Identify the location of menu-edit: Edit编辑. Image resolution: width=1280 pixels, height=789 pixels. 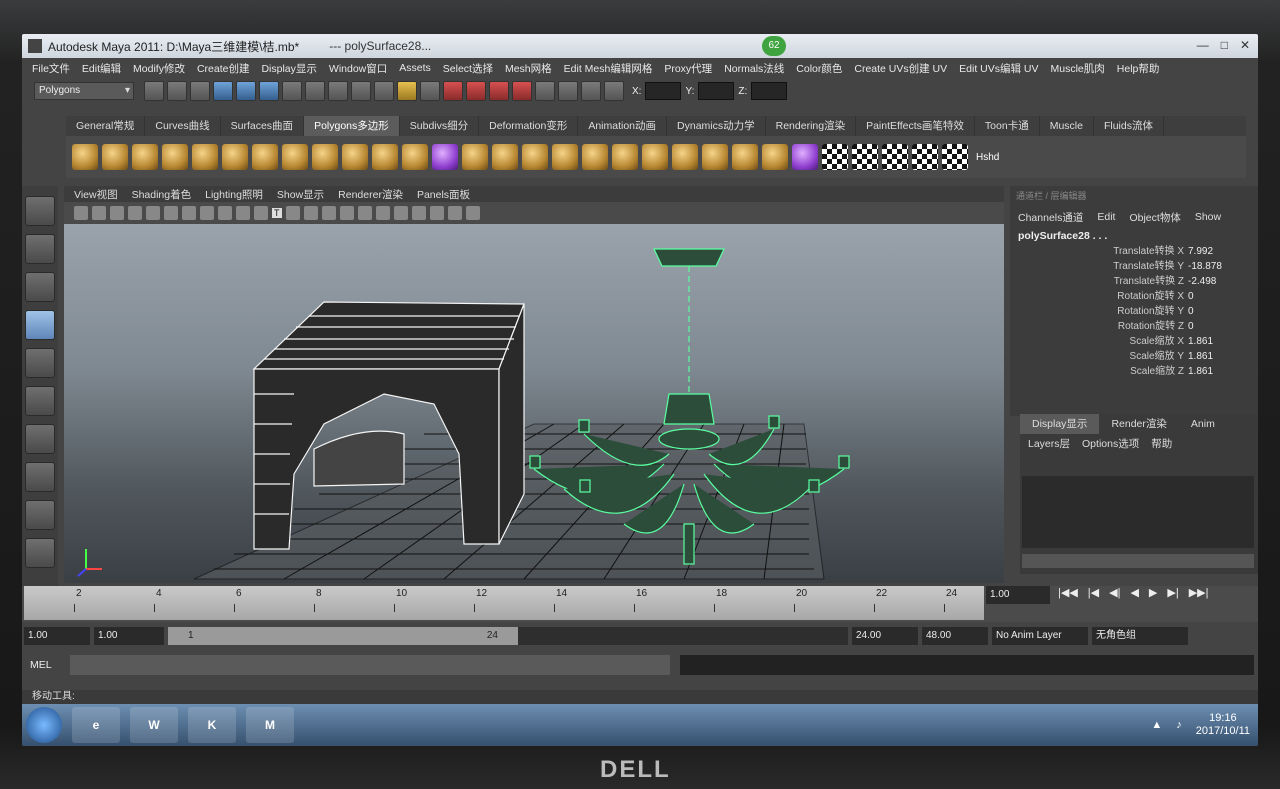
(101, 68).